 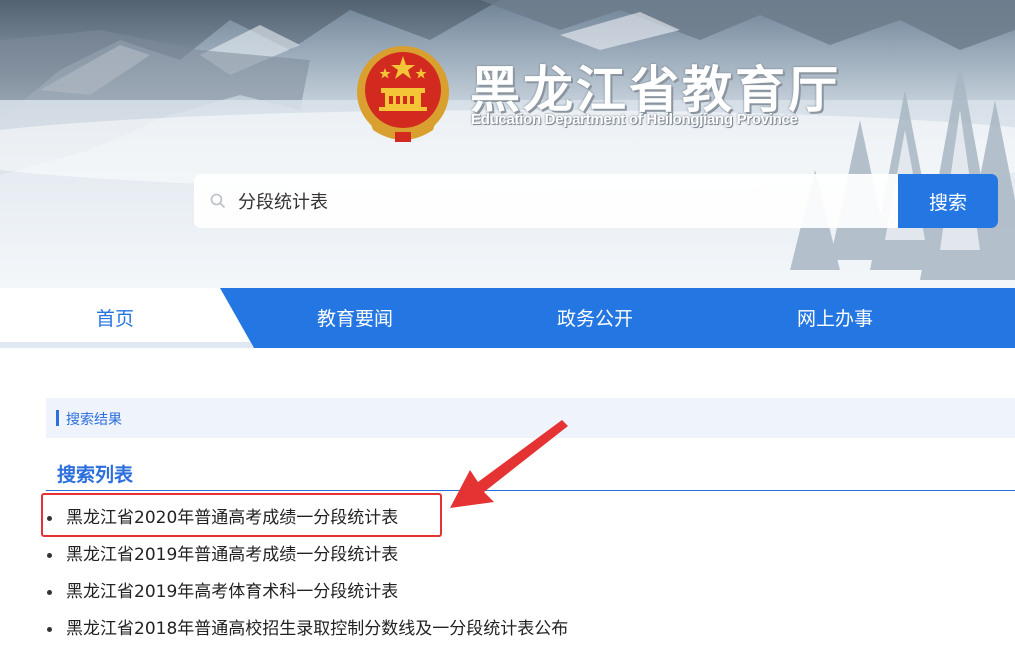 What do you see at coordinates (94, 420) in the screenshot?
I see `section-label: 搜索结果` at bounding box center [94, 420].